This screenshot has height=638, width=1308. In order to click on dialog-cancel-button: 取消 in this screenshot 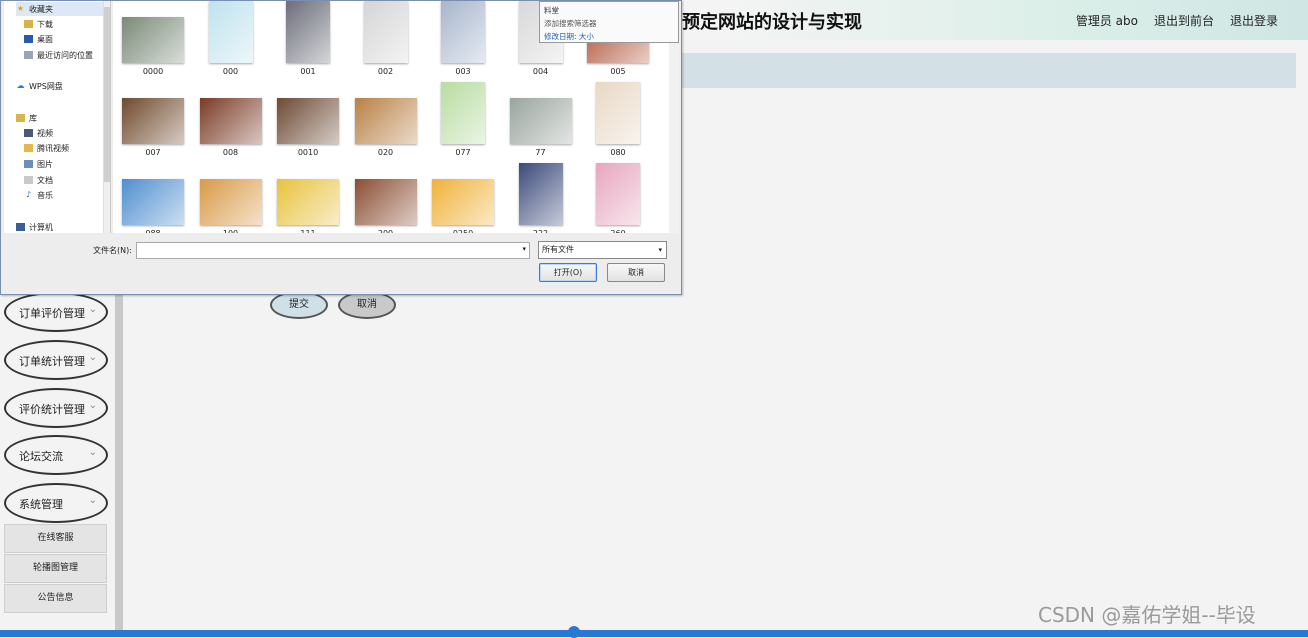, I will do `click(636, 272)`.